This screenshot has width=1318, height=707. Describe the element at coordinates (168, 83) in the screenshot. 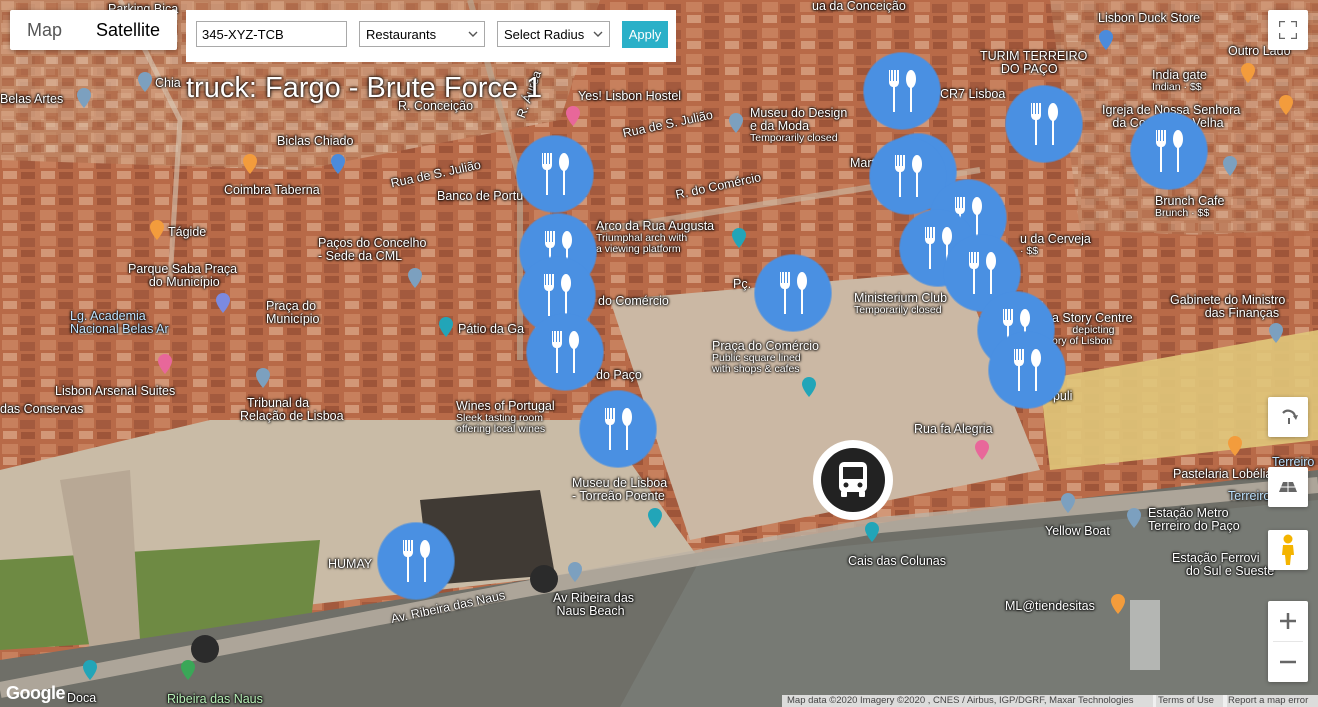

I see `place-label: Chia` at that location.